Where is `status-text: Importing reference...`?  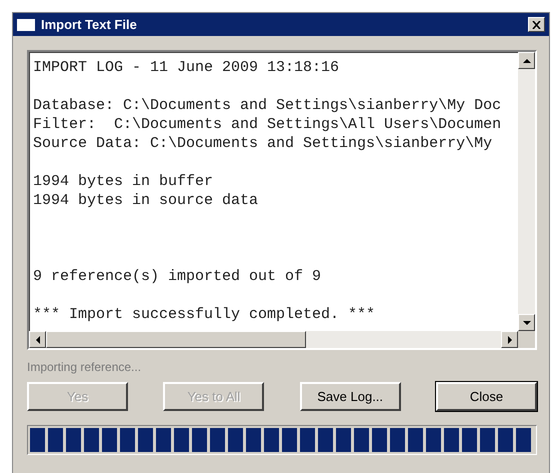 status-text: Importing reference... is located at coordinates (84, 367).